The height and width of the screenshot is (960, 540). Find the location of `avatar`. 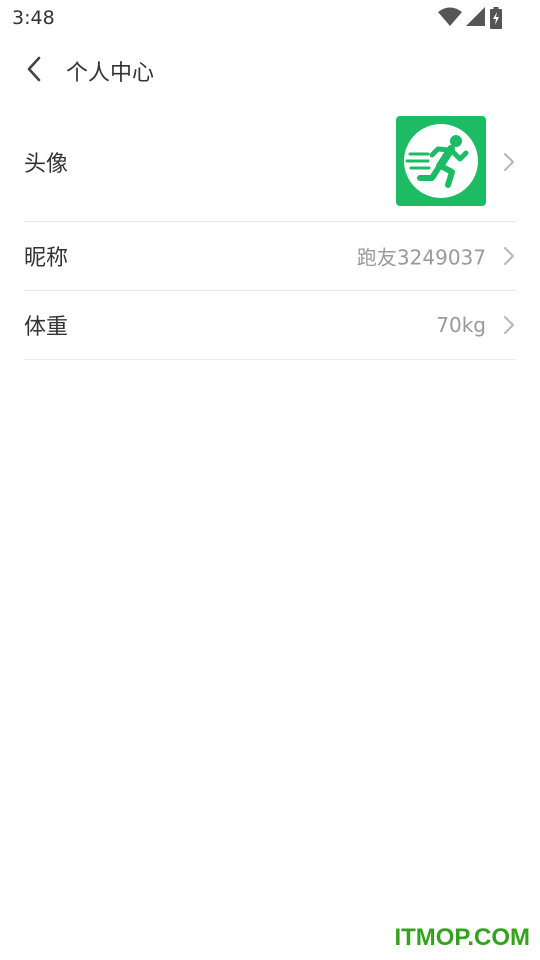

avatar is located at coordinates (441, 161).